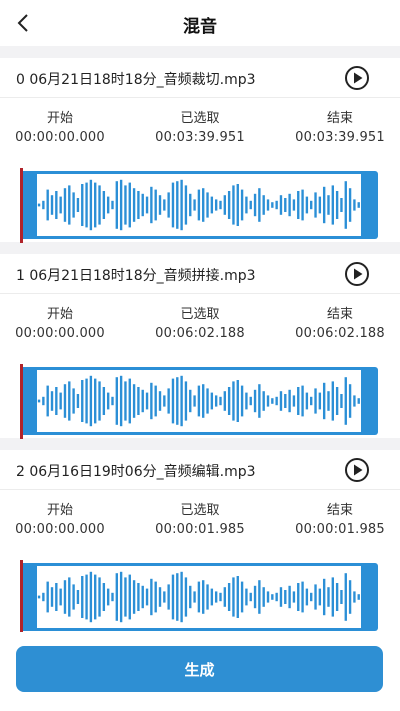 The height and width of the screenshot is (711, 400). What do you see at coordinates (136, 472) in the screenshot?
I see `track-file-name: 2 06月16日19时06分_音频编辑.mp3` at bounding box center [136, 472].